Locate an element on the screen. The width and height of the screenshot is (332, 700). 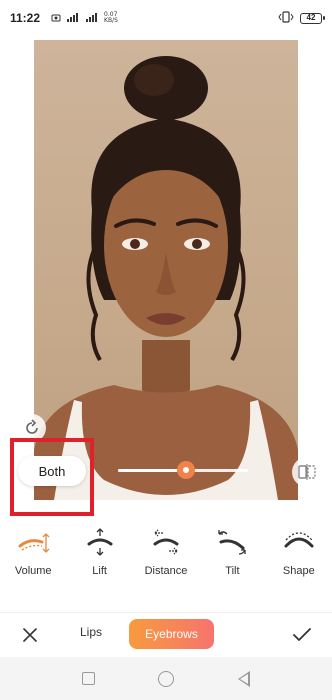
tab-lips: Lips is located at coordinates (91, 632).